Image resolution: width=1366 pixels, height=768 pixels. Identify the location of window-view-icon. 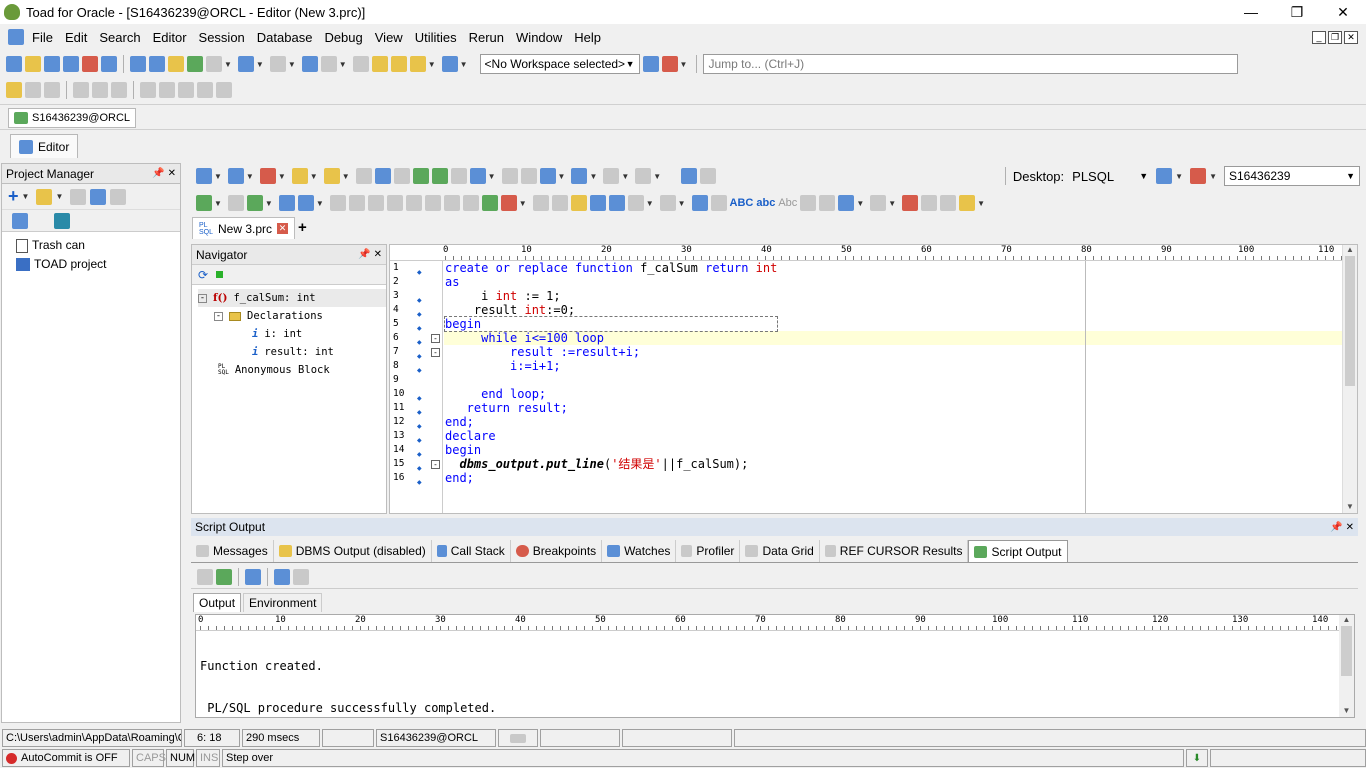
(579, 176).